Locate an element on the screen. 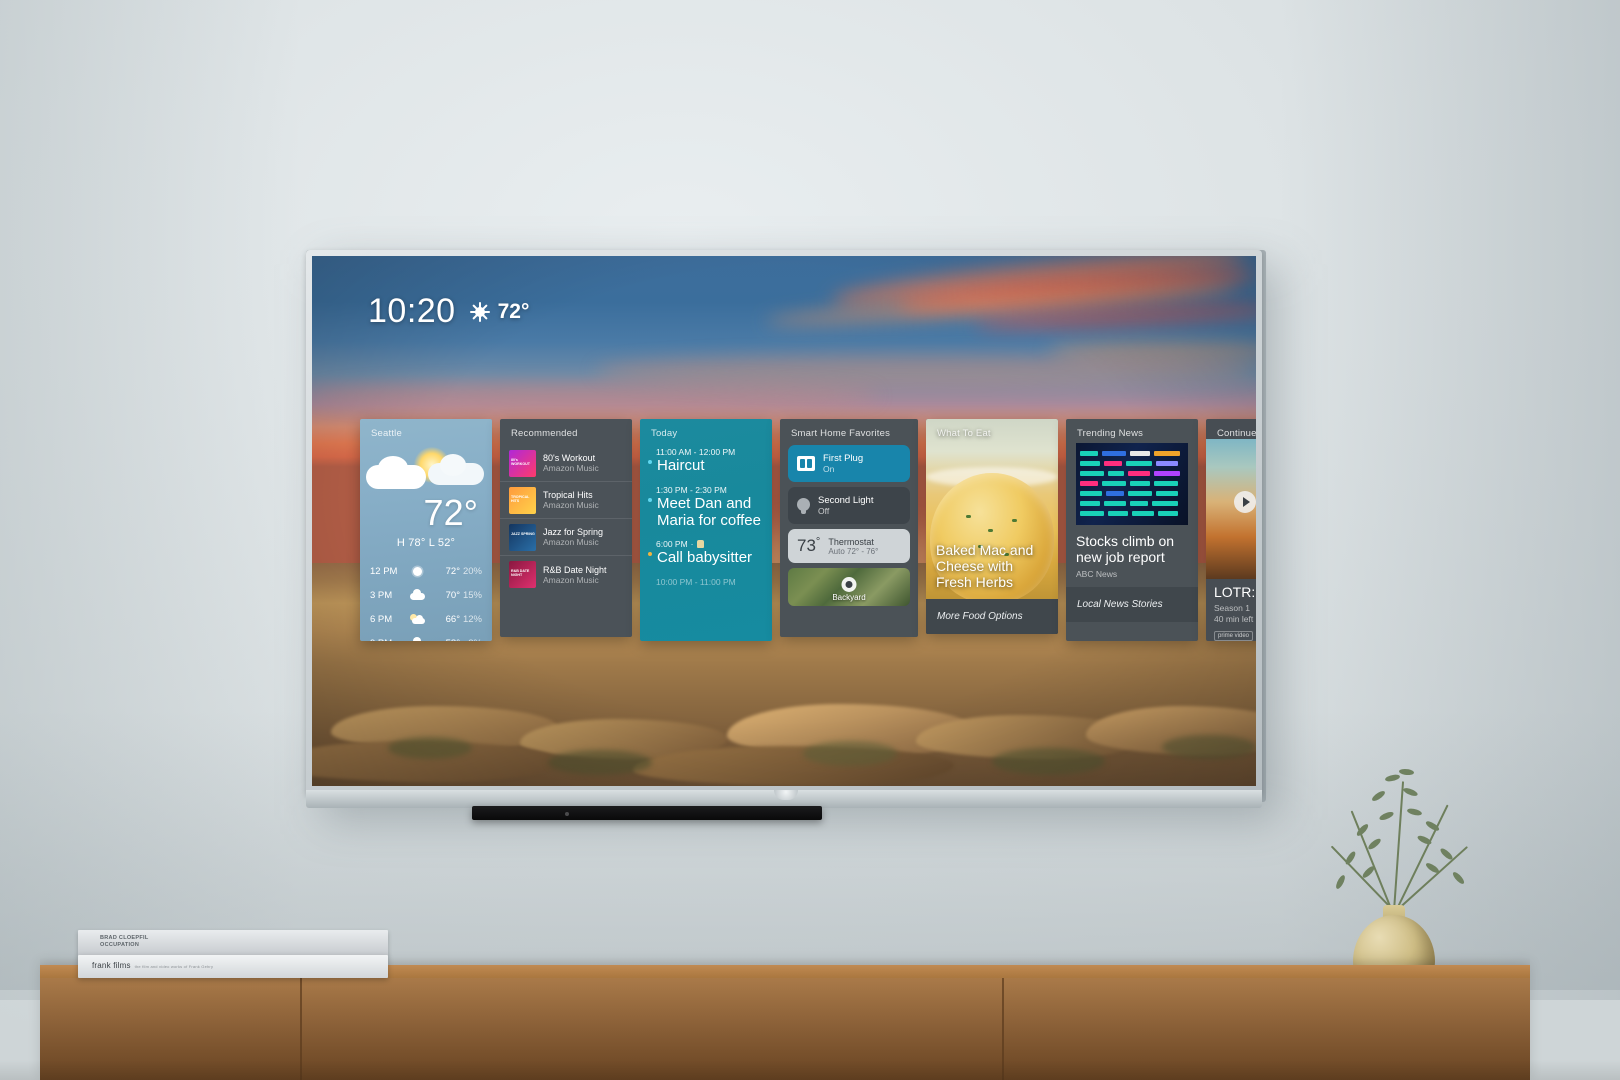 The image size is (1620, 1080). event-dot is located at coordinates (650, 554).